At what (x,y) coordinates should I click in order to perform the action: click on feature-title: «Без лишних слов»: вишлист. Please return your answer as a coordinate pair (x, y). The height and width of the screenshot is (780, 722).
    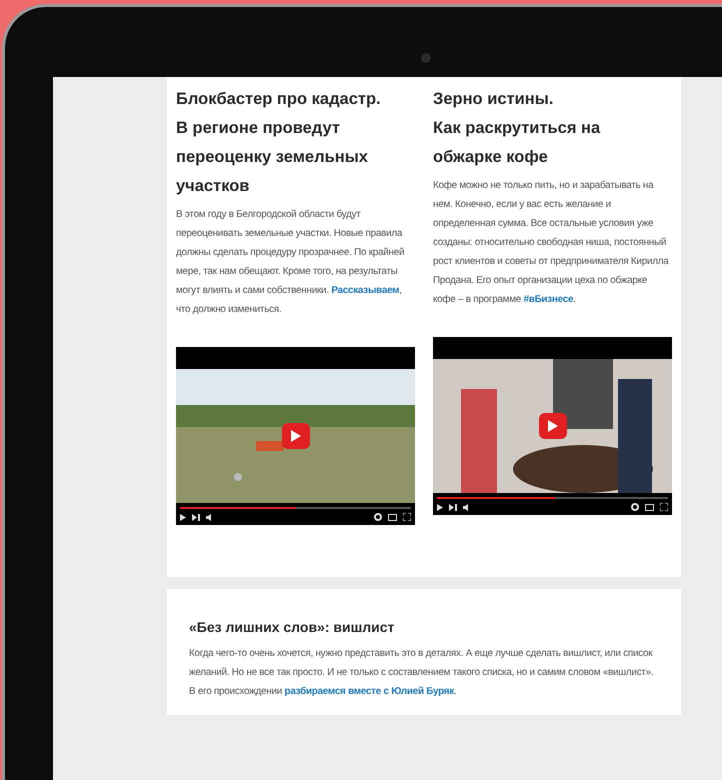
    Looking at the image, I should click on (292, 627).